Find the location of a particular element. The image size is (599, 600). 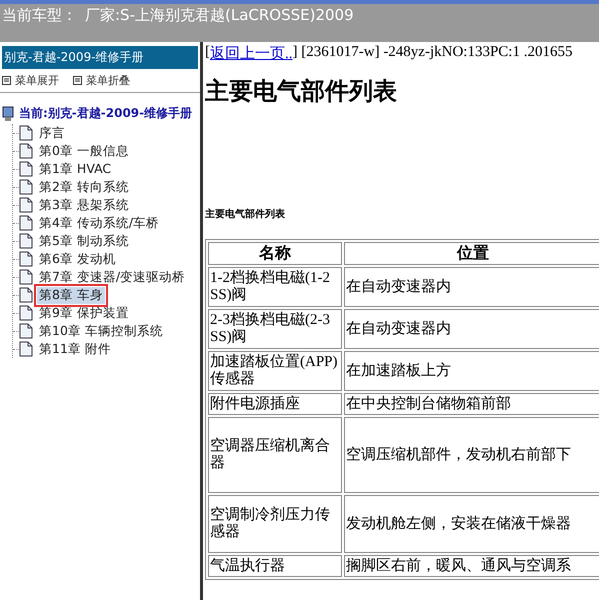

table-cell: 在中央控制台储物箱前部 is located at coordinates (471, 404).